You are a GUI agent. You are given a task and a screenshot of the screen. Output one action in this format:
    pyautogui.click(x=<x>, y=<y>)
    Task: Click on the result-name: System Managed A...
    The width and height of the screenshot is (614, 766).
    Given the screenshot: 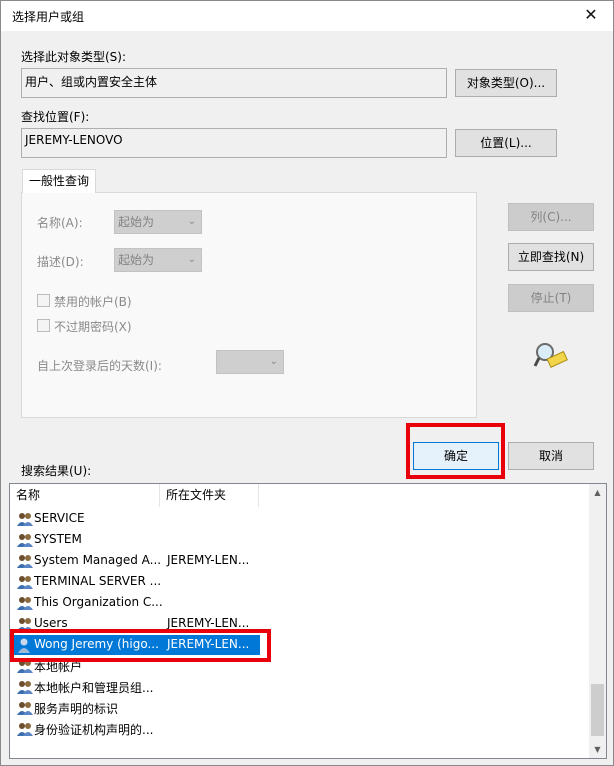 What is the action you would take?
    pyautogui.click(x=98, y=560)
    